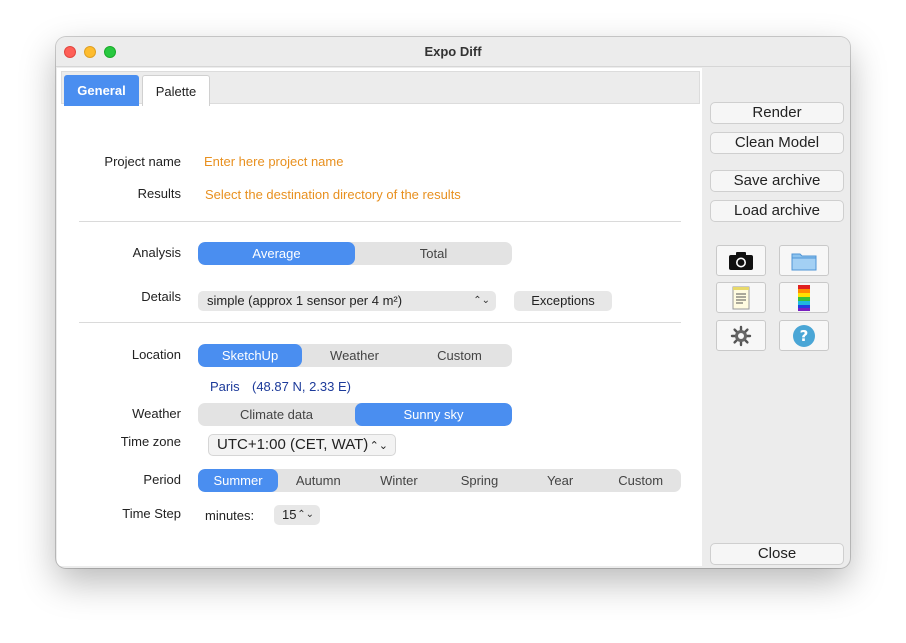 The image size is (906, 643). I want to click on minutes-stepper: 15 ⌃⌄, so click(297, 515).